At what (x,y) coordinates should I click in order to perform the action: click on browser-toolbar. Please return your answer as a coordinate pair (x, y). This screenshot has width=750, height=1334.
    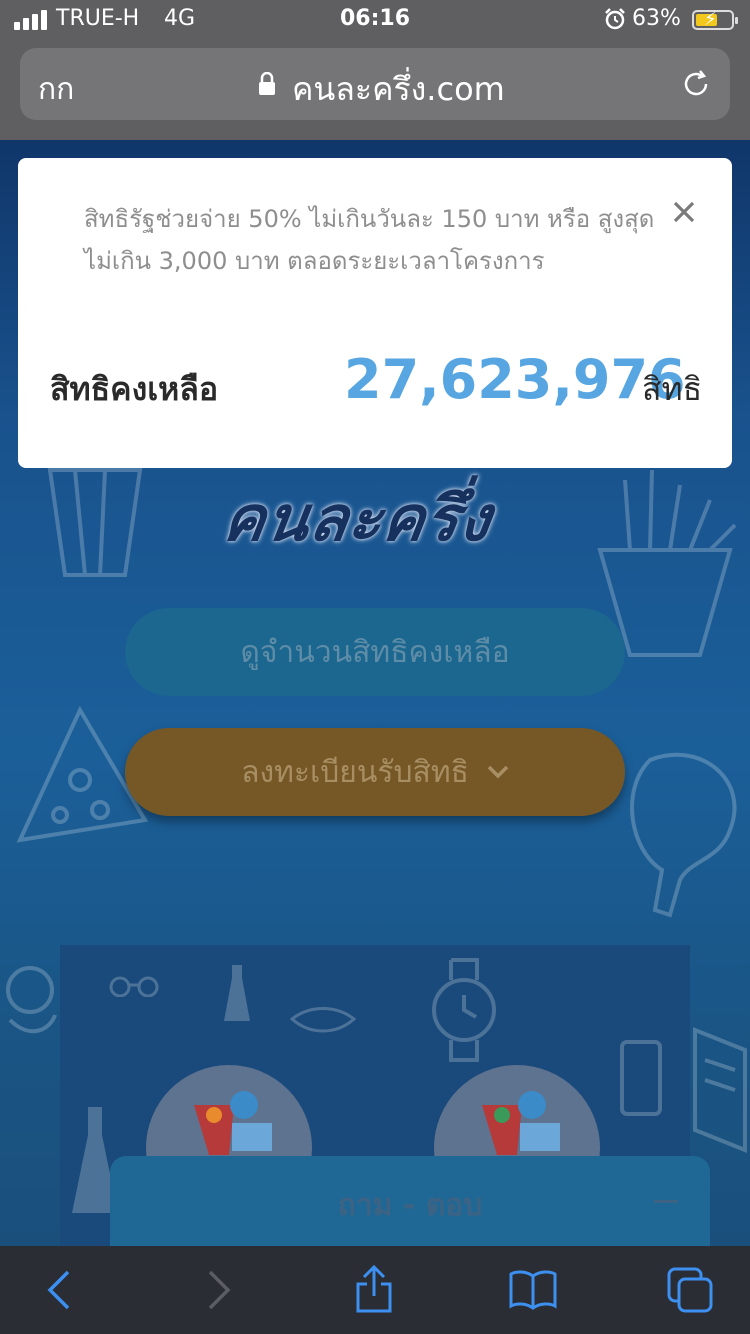
    Looking at the image, I should click on (375, 1290).